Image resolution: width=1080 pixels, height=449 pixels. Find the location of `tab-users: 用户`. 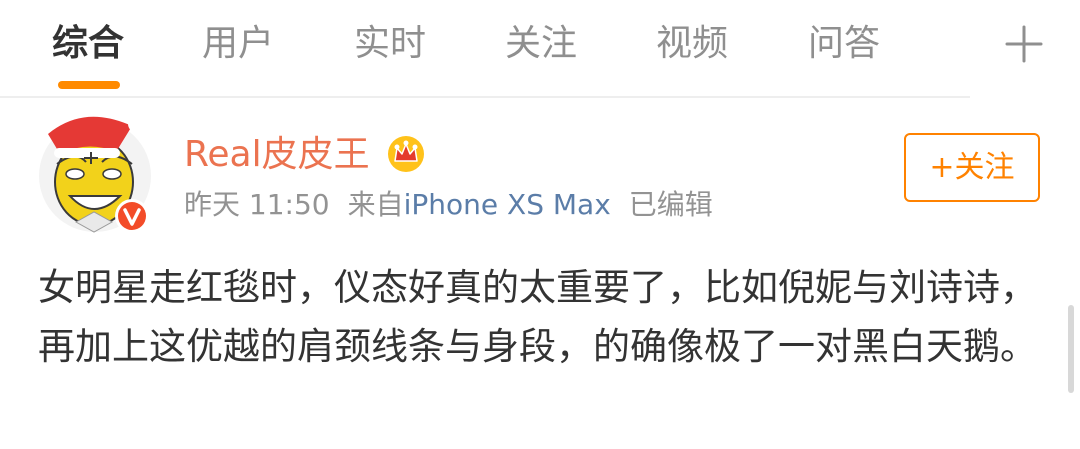

tab-users: 用户 is located at coordinates (238, 44).